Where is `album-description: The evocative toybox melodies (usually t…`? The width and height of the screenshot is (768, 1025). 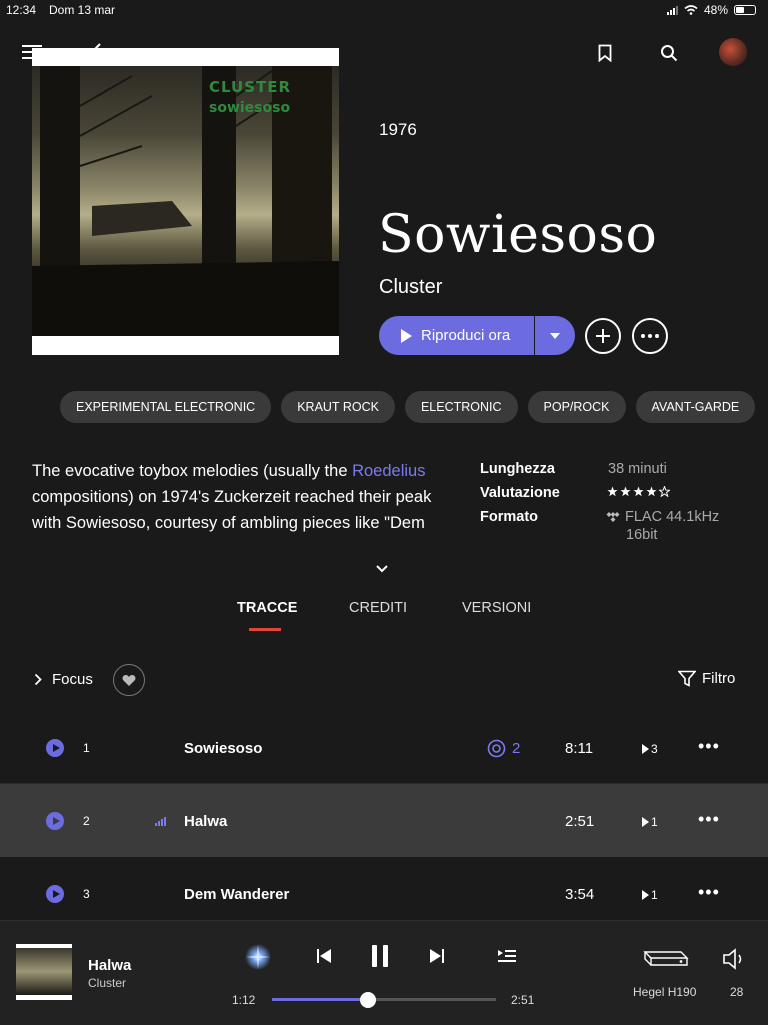
album-description: The evocative toybox melodies (usually t… is located at coordinates (242, 497).